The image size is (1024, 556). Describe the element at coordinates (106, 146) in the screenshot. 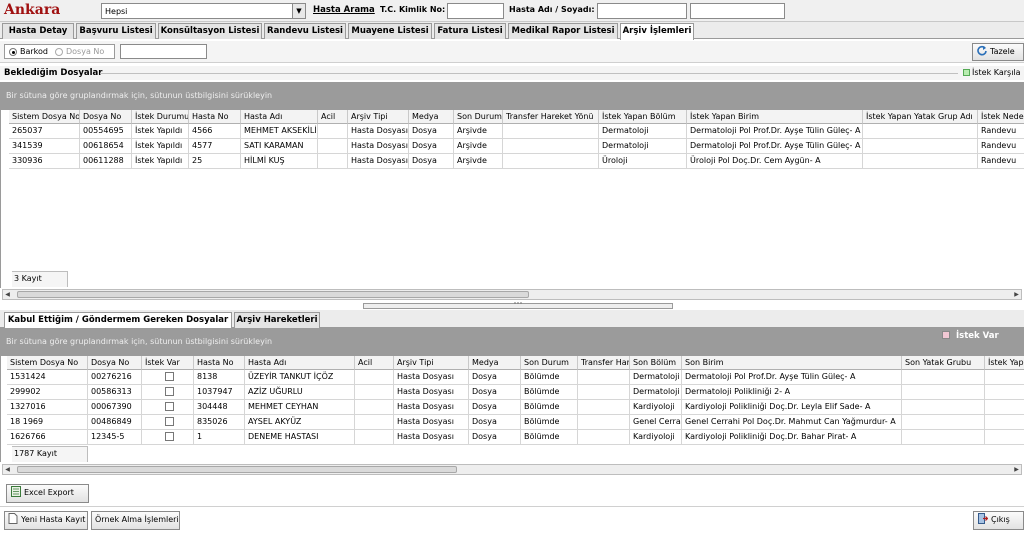

I see `table-cell: 00618654` at that location.